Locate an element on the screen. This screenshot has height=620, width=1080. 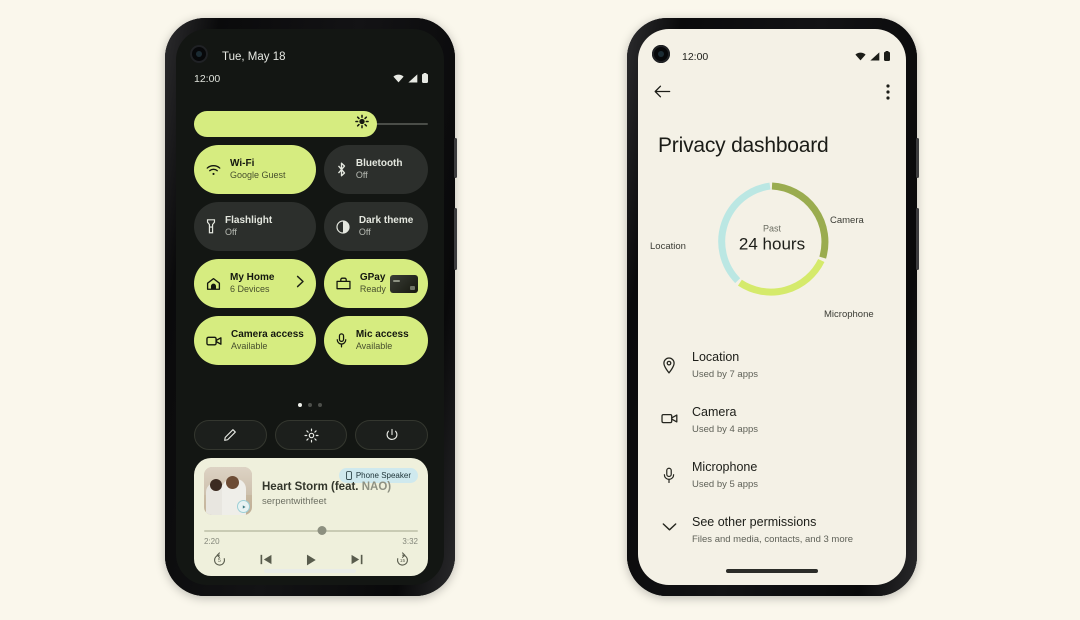
tile-my-home: My Home 6 Devices is located at coordinates (255, 283).